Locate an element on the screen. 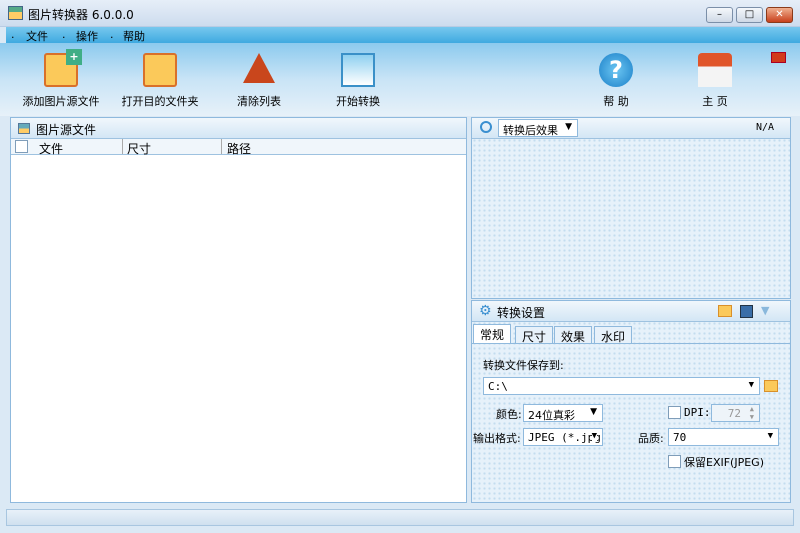  title-bar: 图片转换器 6.0.0.0 – □ ✕ is located at coordinates (400, 13).